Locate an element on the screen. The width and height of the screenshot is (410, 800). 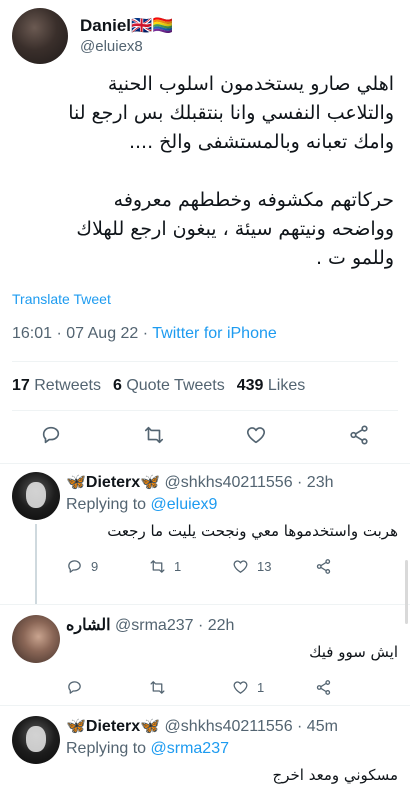
reply-button: 9 is located at coordinates (107, 566).